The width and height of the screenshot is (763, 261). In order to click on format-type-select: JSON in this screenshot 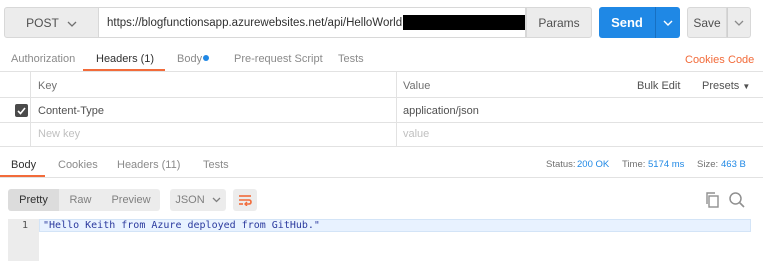, I will do `click(198, 200)`.